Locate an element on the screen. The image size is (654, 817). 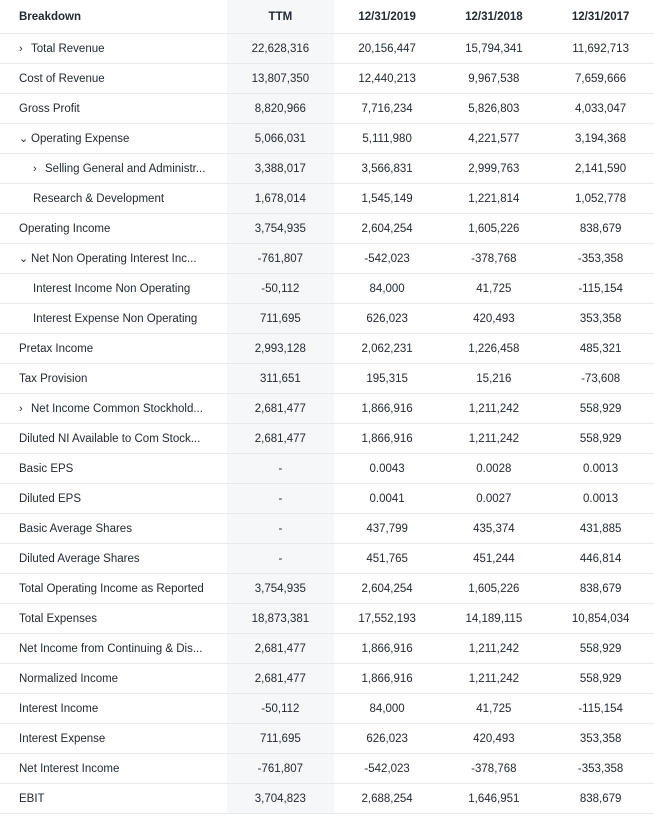
value-cell: 420,493 is located at coordinates (494, 318).